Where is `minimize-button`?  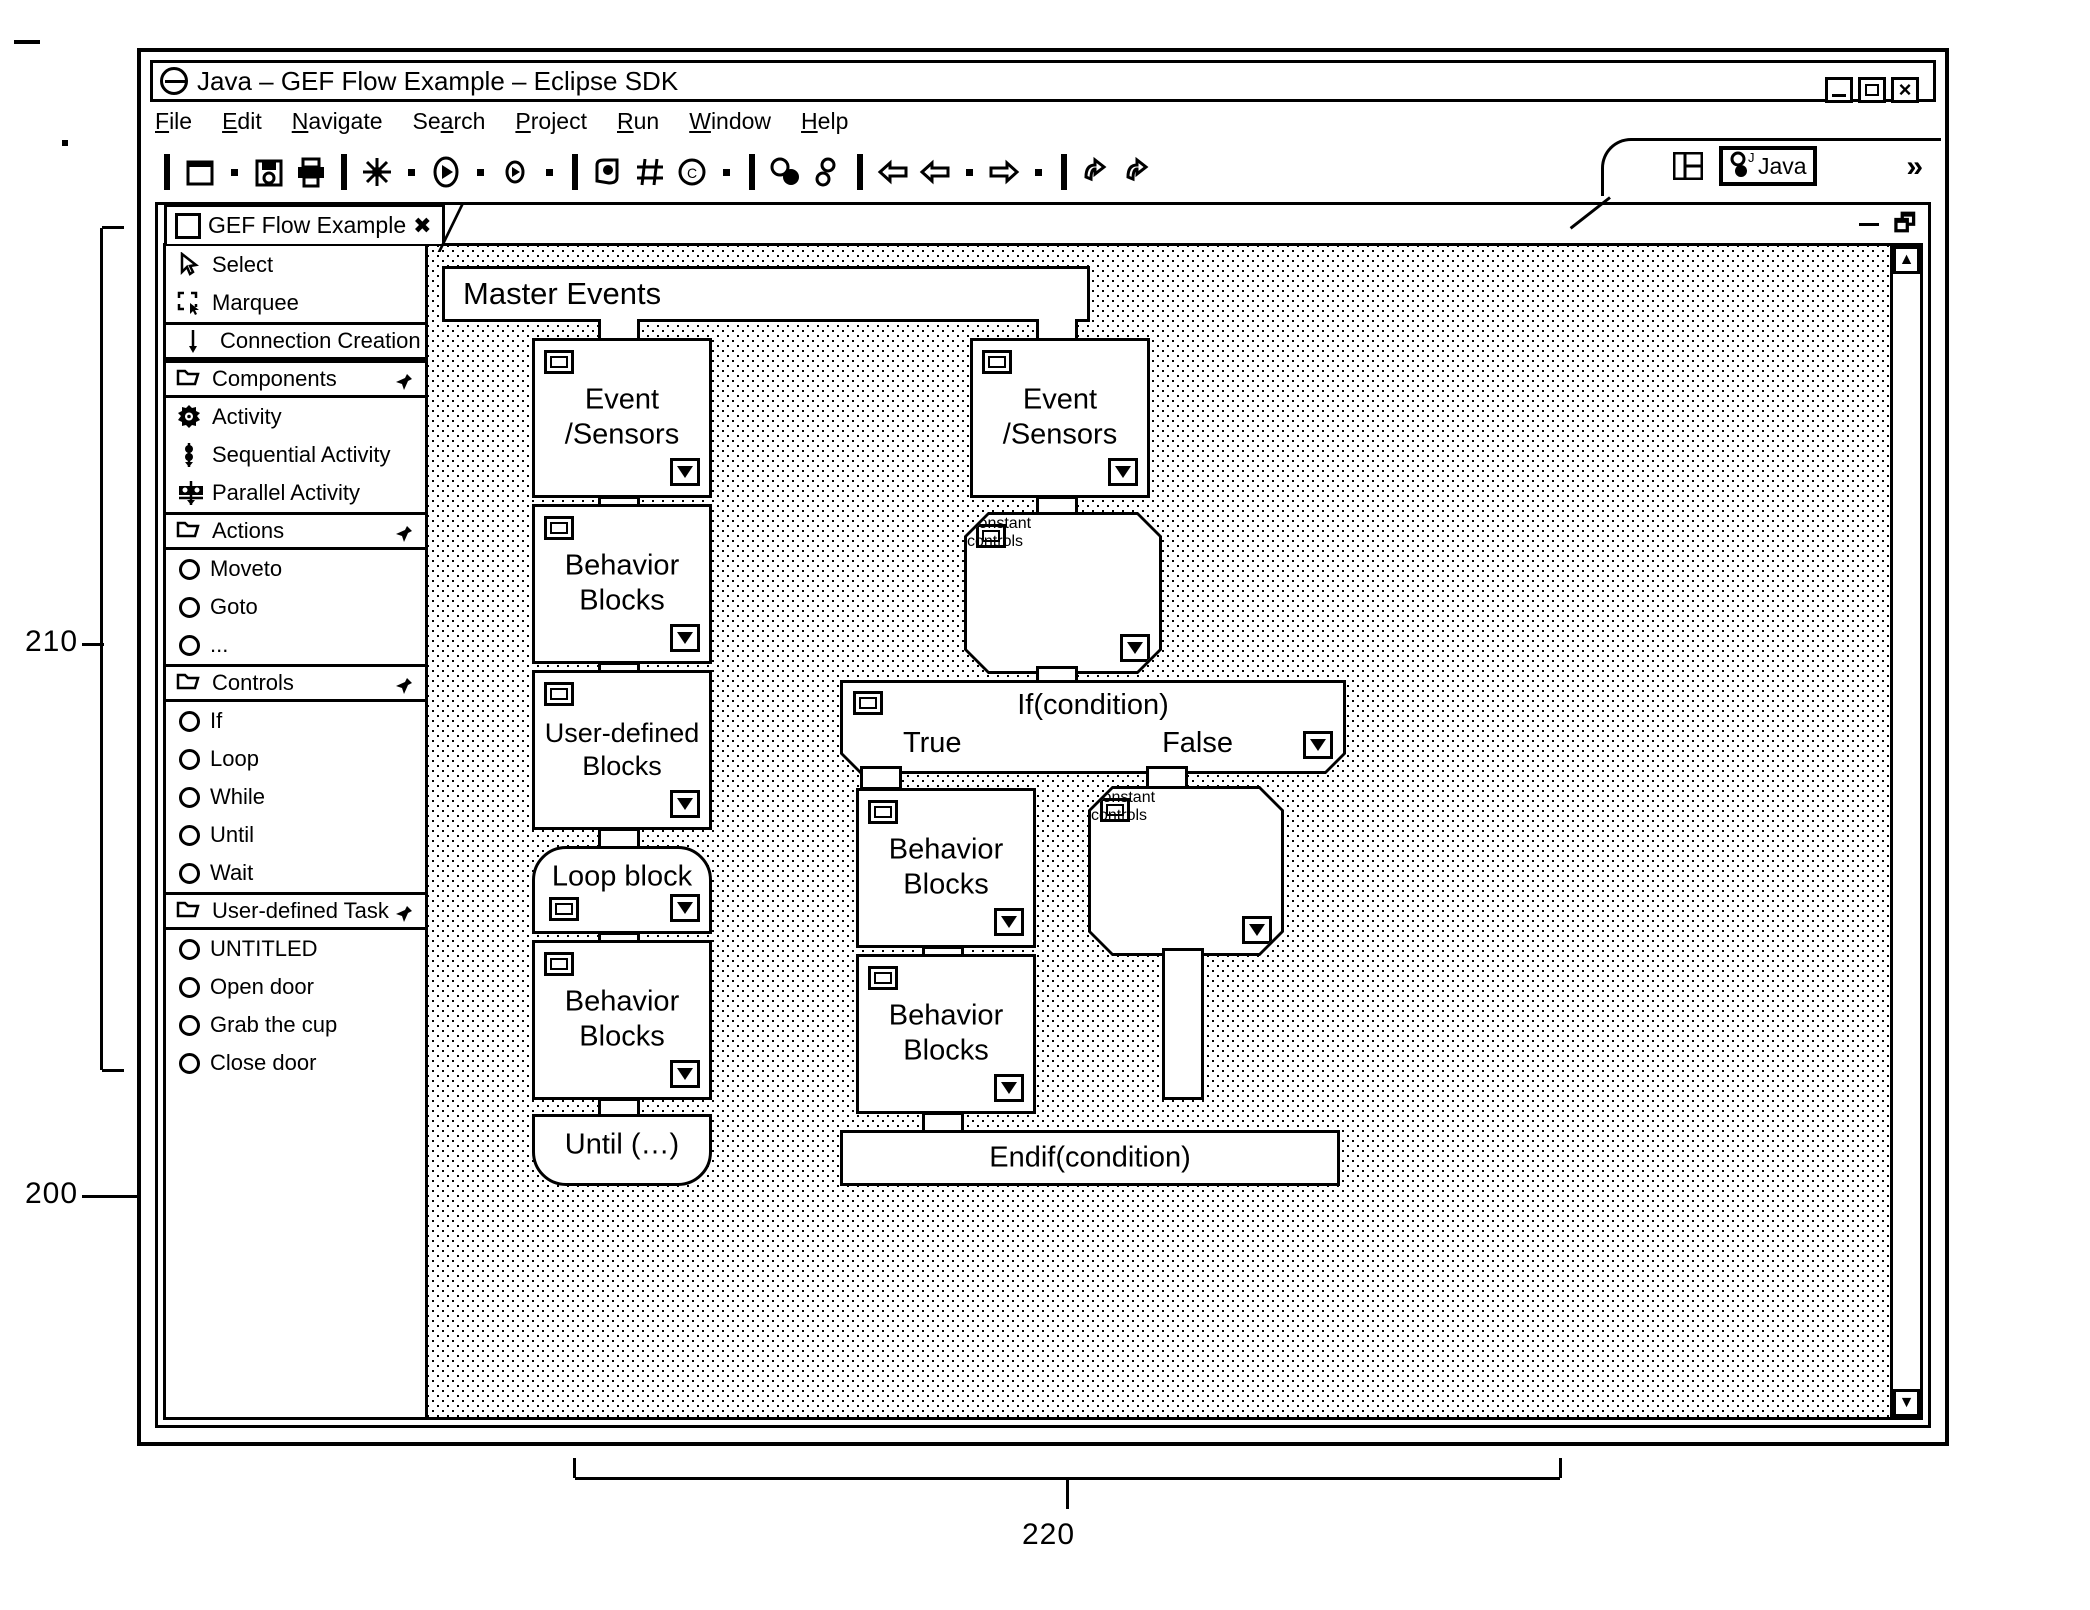
minimize-button is located at coordinates (1839, 90).